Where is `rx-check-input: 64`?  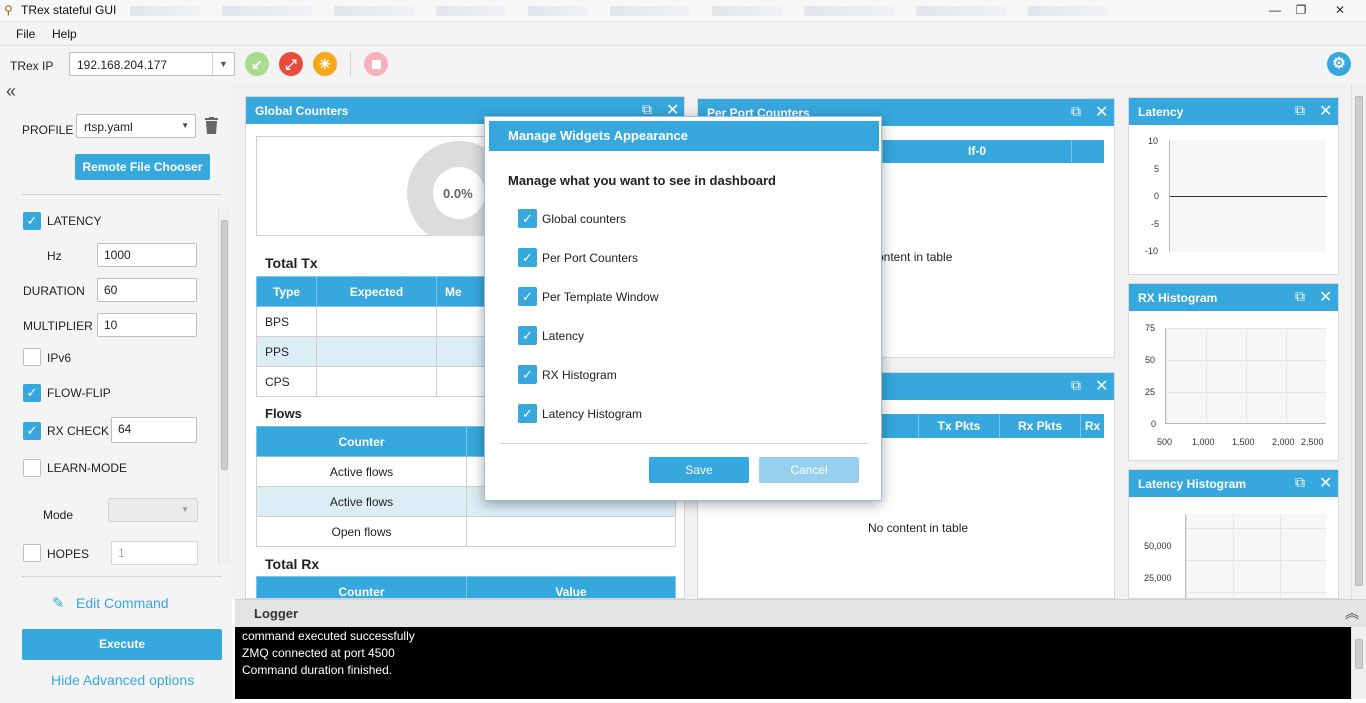 rx-check-input: 64 is located at coordinates (154, 430).